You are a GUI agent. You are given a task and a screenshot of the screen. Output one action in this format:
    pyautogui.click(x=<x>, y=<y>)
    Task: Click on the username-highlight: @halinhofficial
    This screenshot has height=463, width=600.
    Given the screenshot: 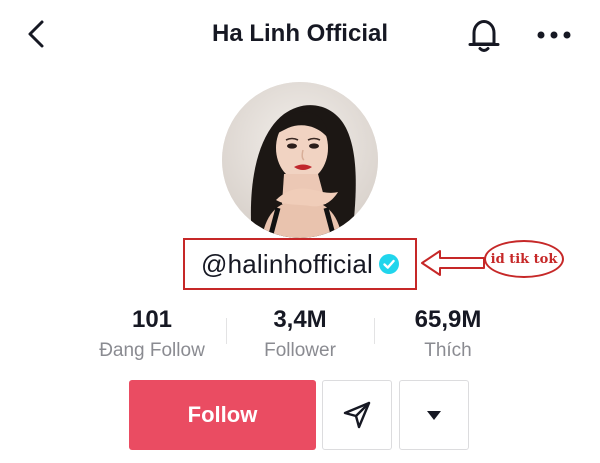 What is the action you would take?
    pyautogui.click(x=300, y=264)
    